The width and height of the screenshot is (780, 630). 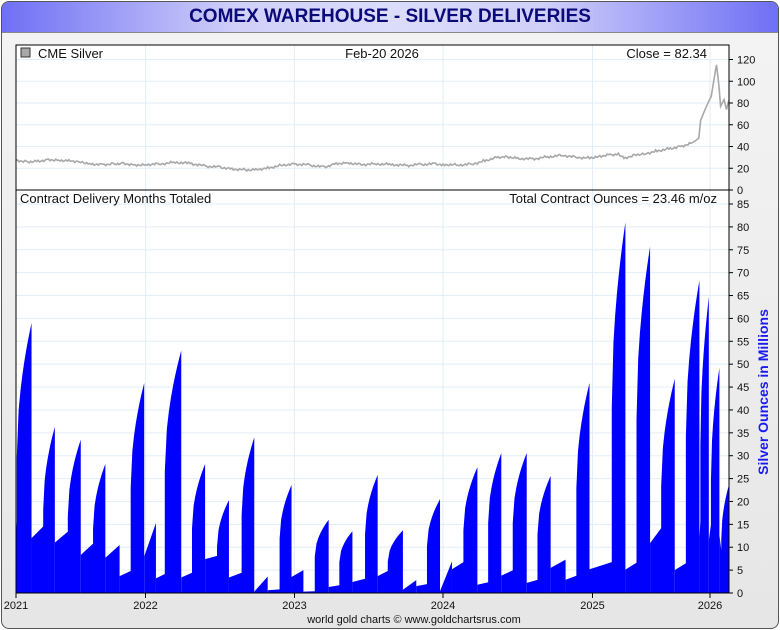 I want to click on y-tick-label: 70, so click(x=743, y=274).